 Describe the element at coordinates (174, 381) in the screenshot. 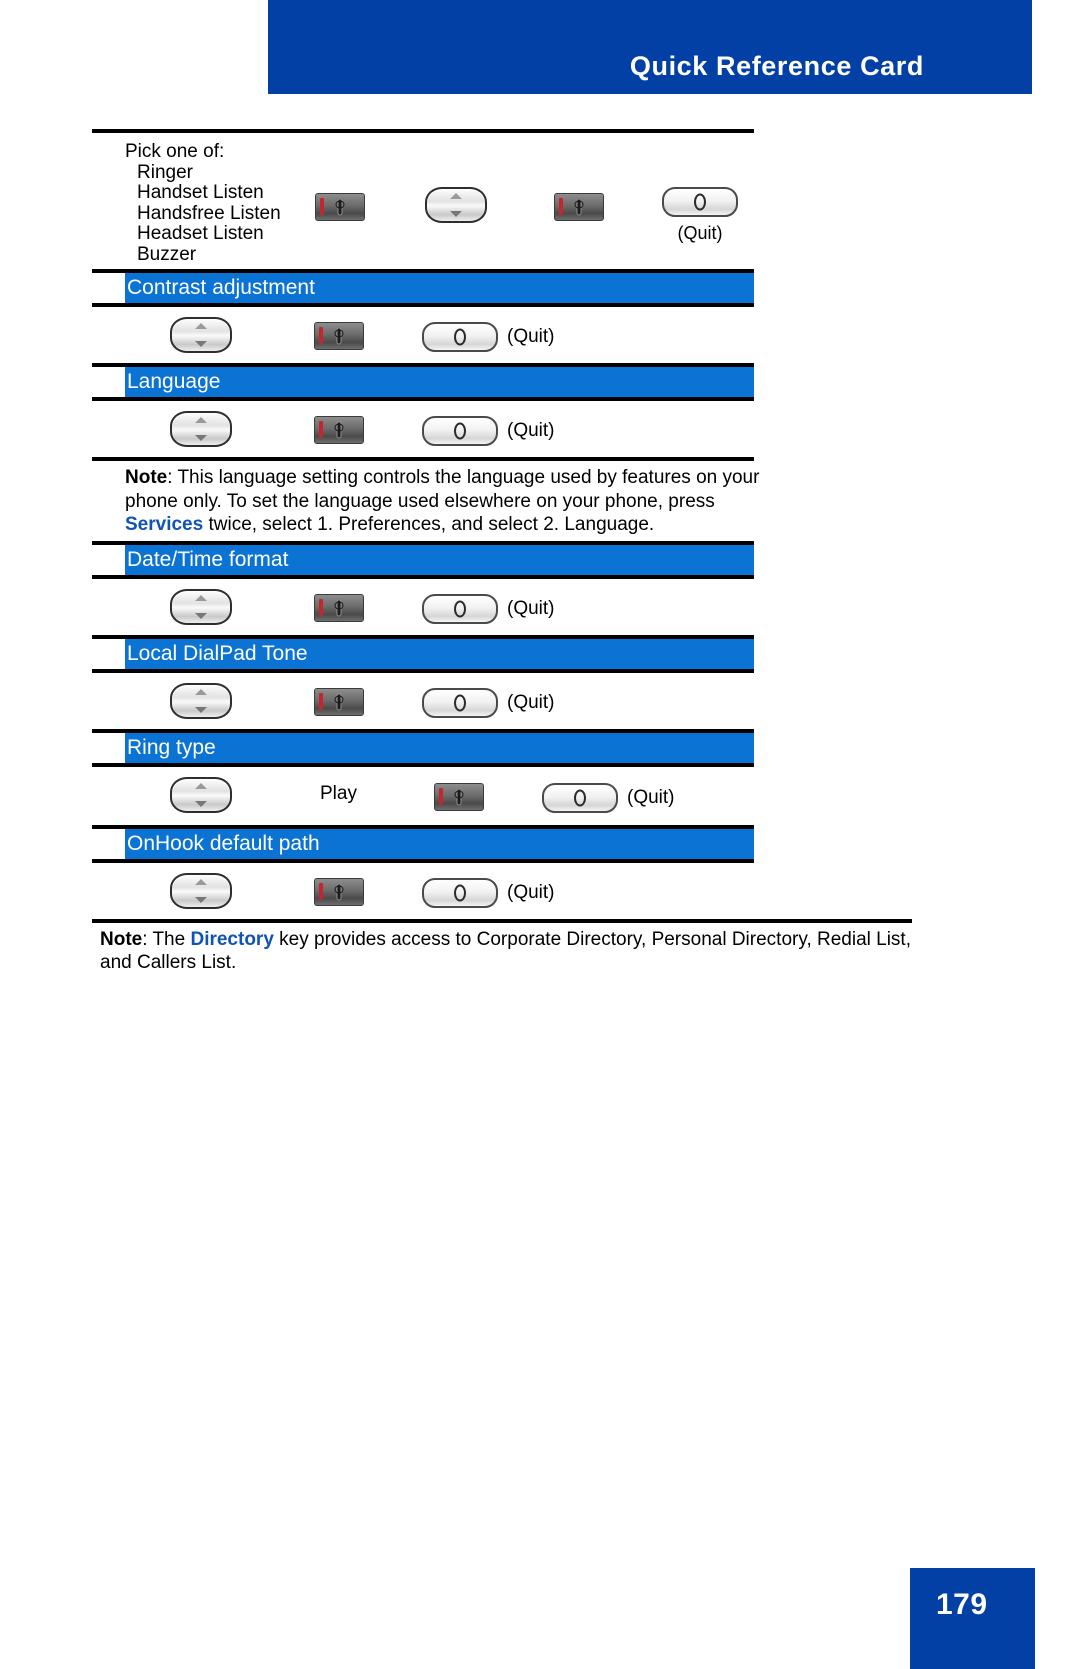

I see `section-title: Language` at that location.